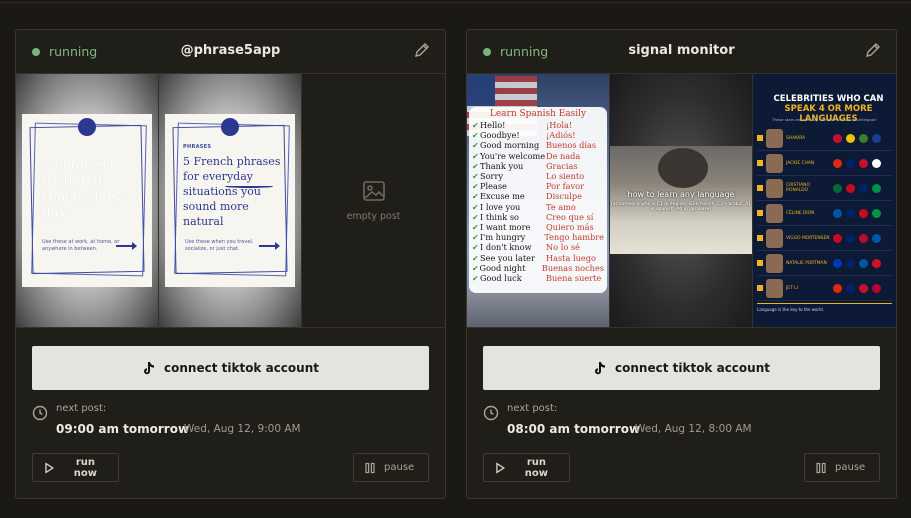 Image resolution: width=911 pixels, height=518 pixels. Describe the element at coordinates (562, 165) in the screenshot. I see `phrase-spanish: Gracias` at that location.